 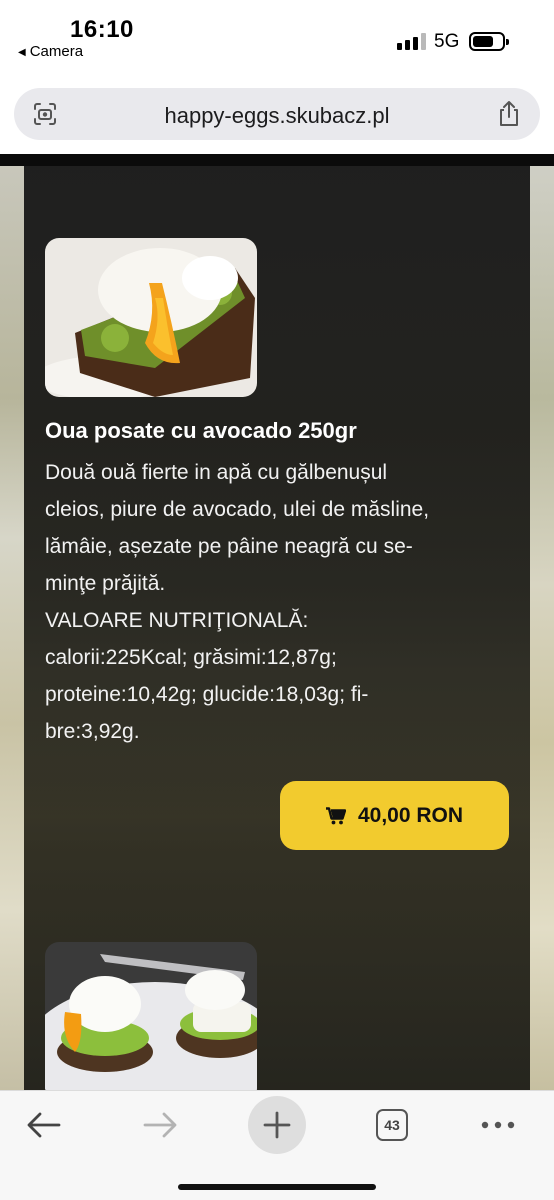 What do you see at coordinates (277, 1187) in the screenshot?
I see `home-indicator` at bounding box center [277, 1187].